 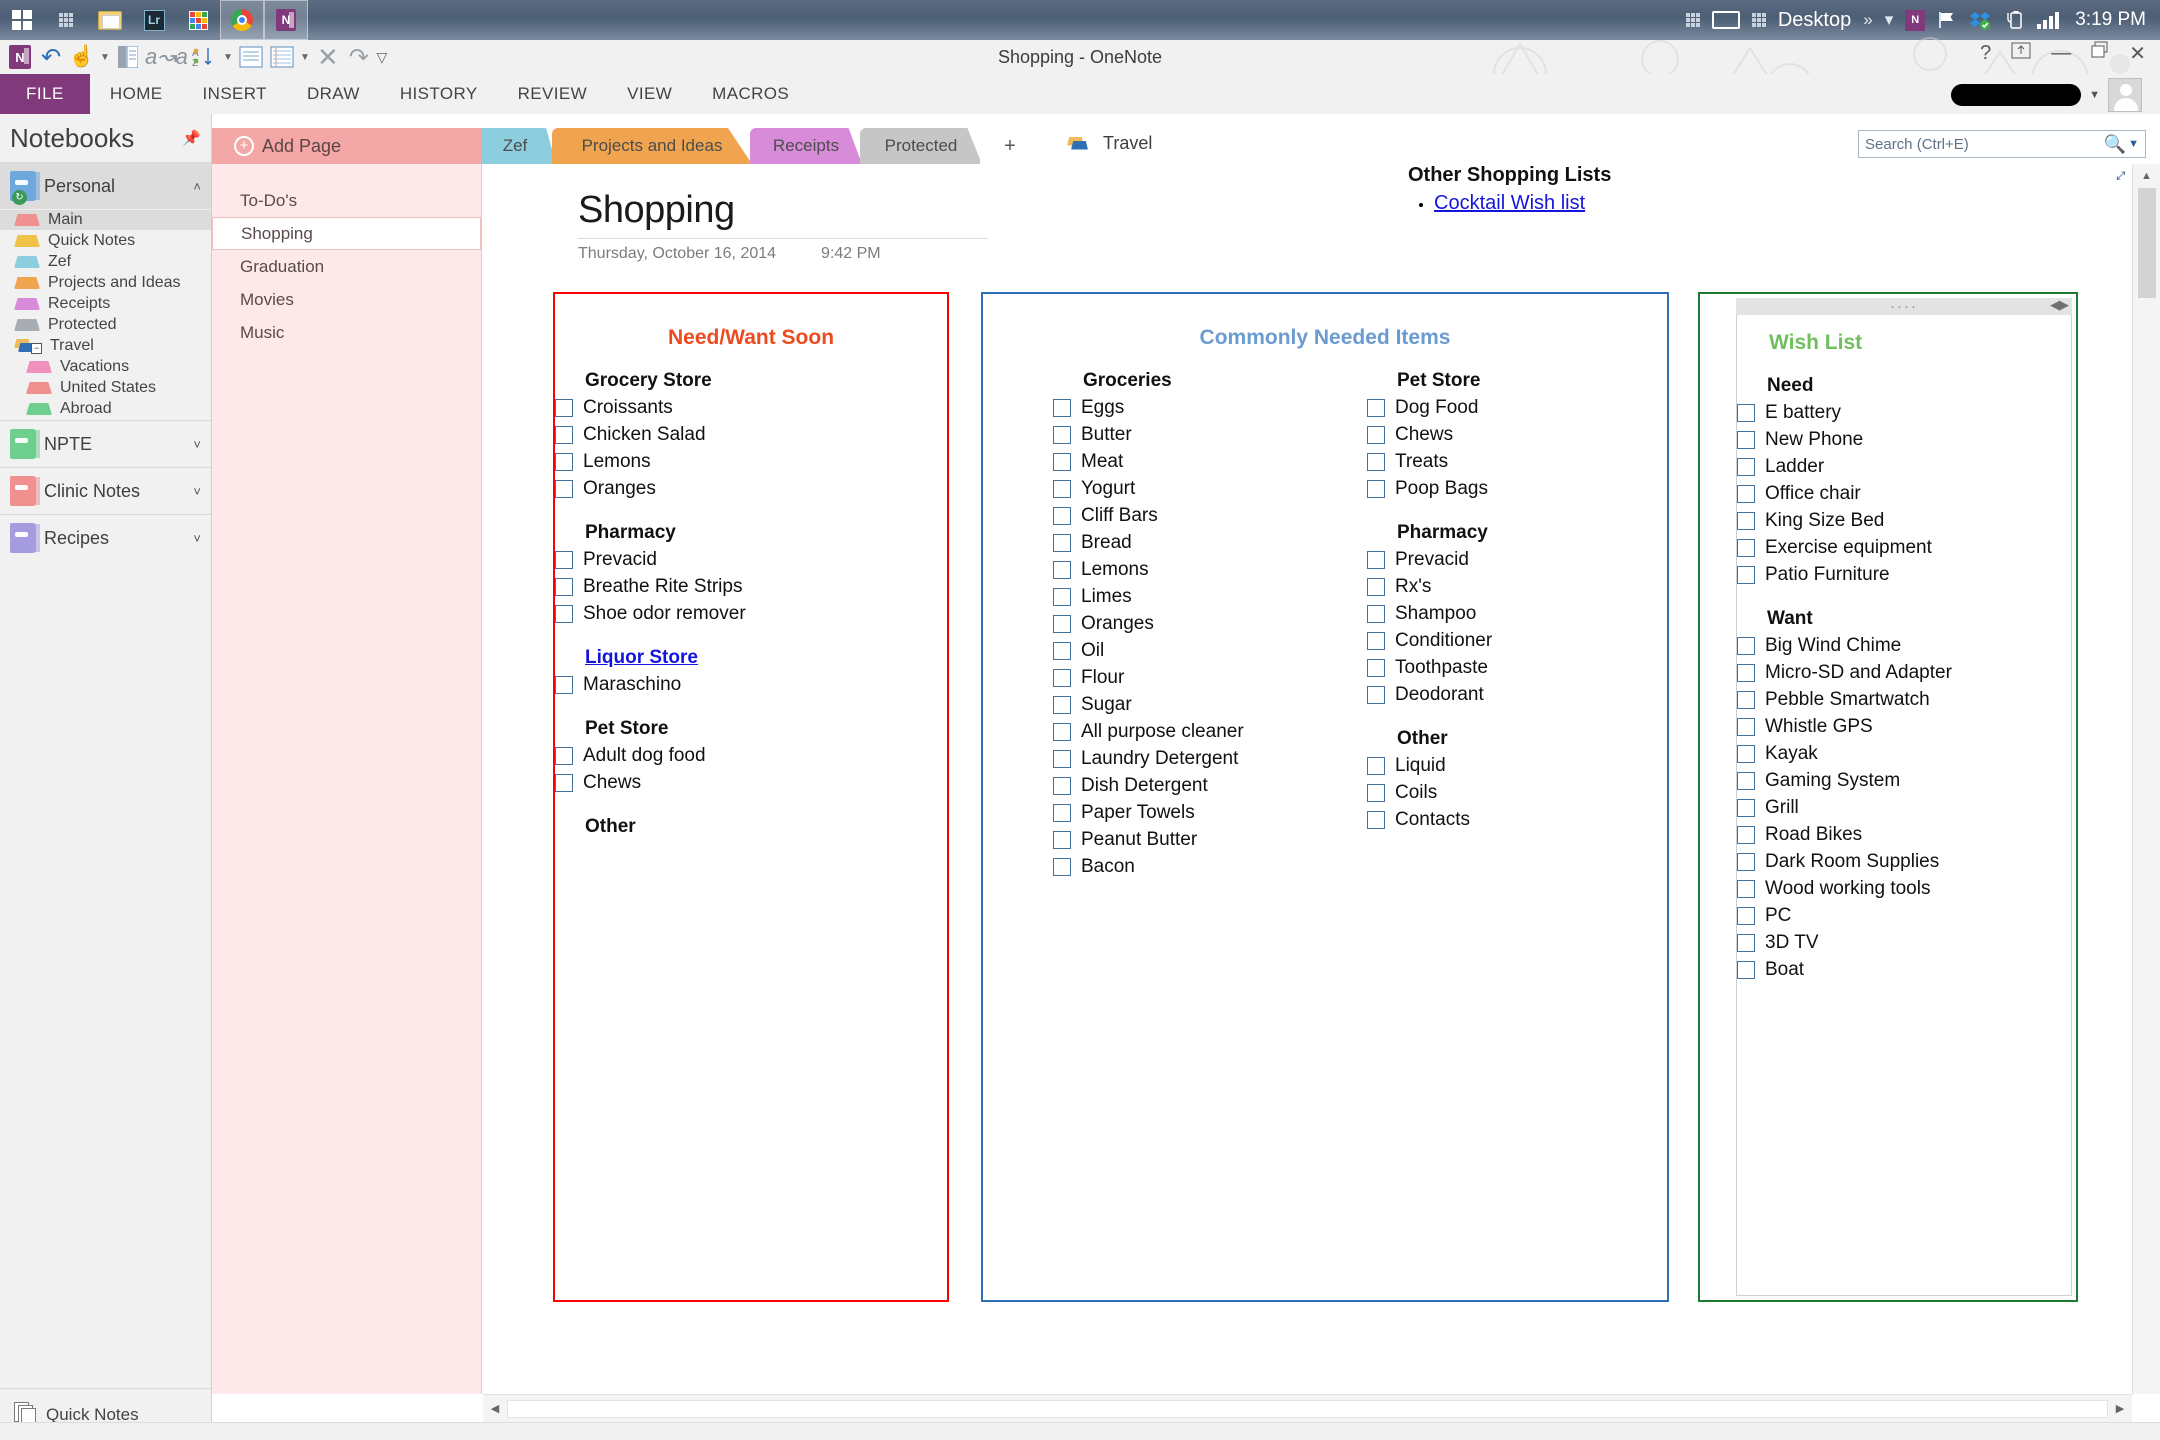 I want to click on notebook-recipes: Recipes ˅, so click(x=105, y=538).